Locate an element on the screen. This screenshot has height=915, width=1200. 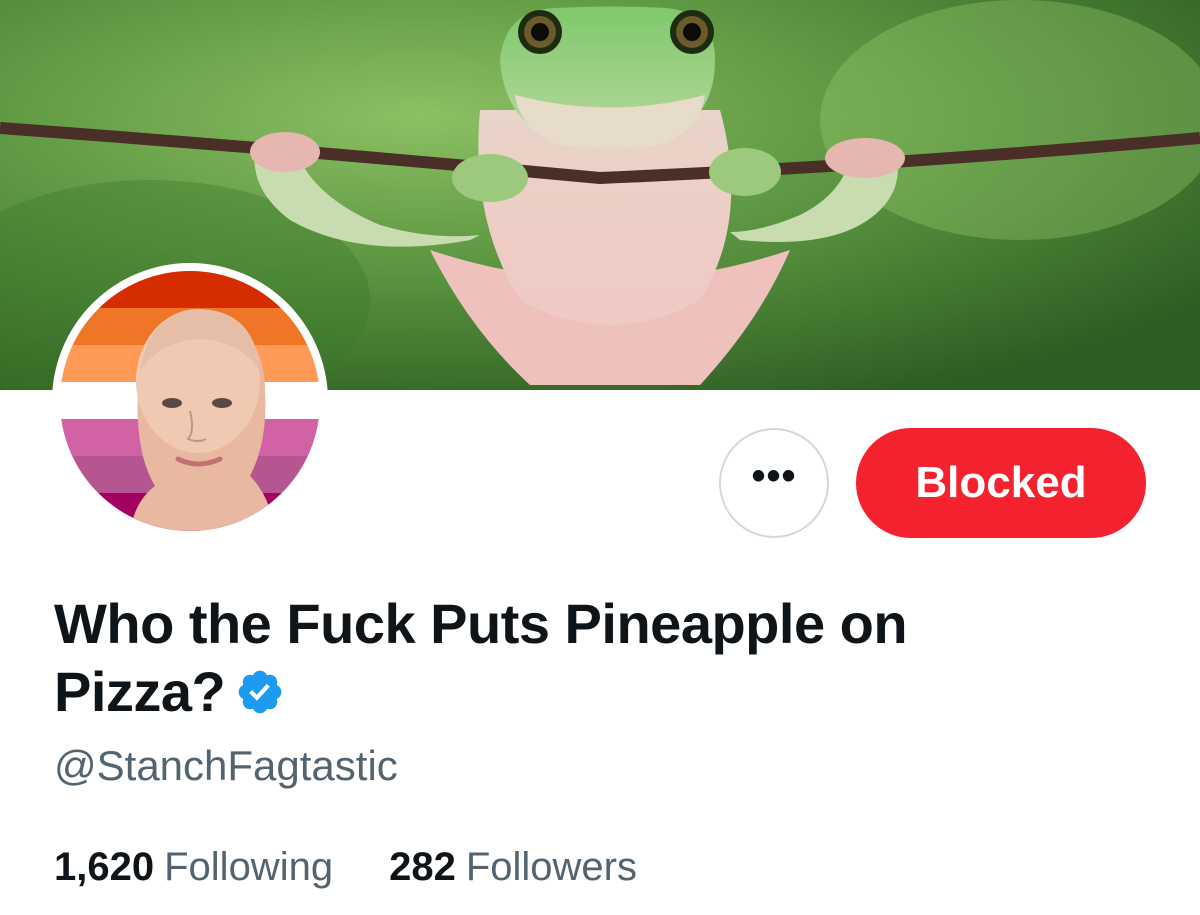
profile-name-block: Who the Fuck Puts Pineapple on Pizza? is located at coordinates (554, 658).